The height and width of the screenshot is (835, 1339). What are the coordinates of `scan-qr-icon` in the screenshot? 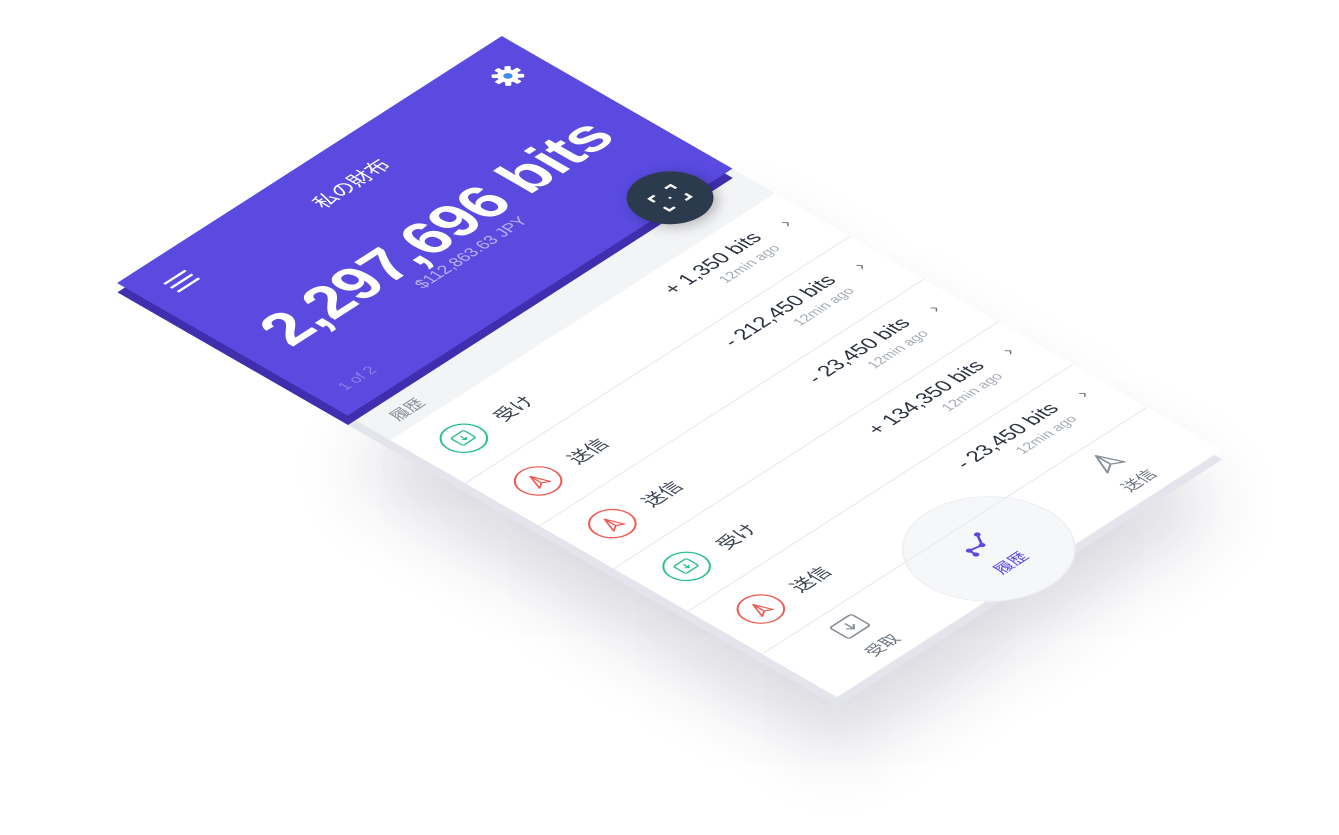 It's located at (670, 197).